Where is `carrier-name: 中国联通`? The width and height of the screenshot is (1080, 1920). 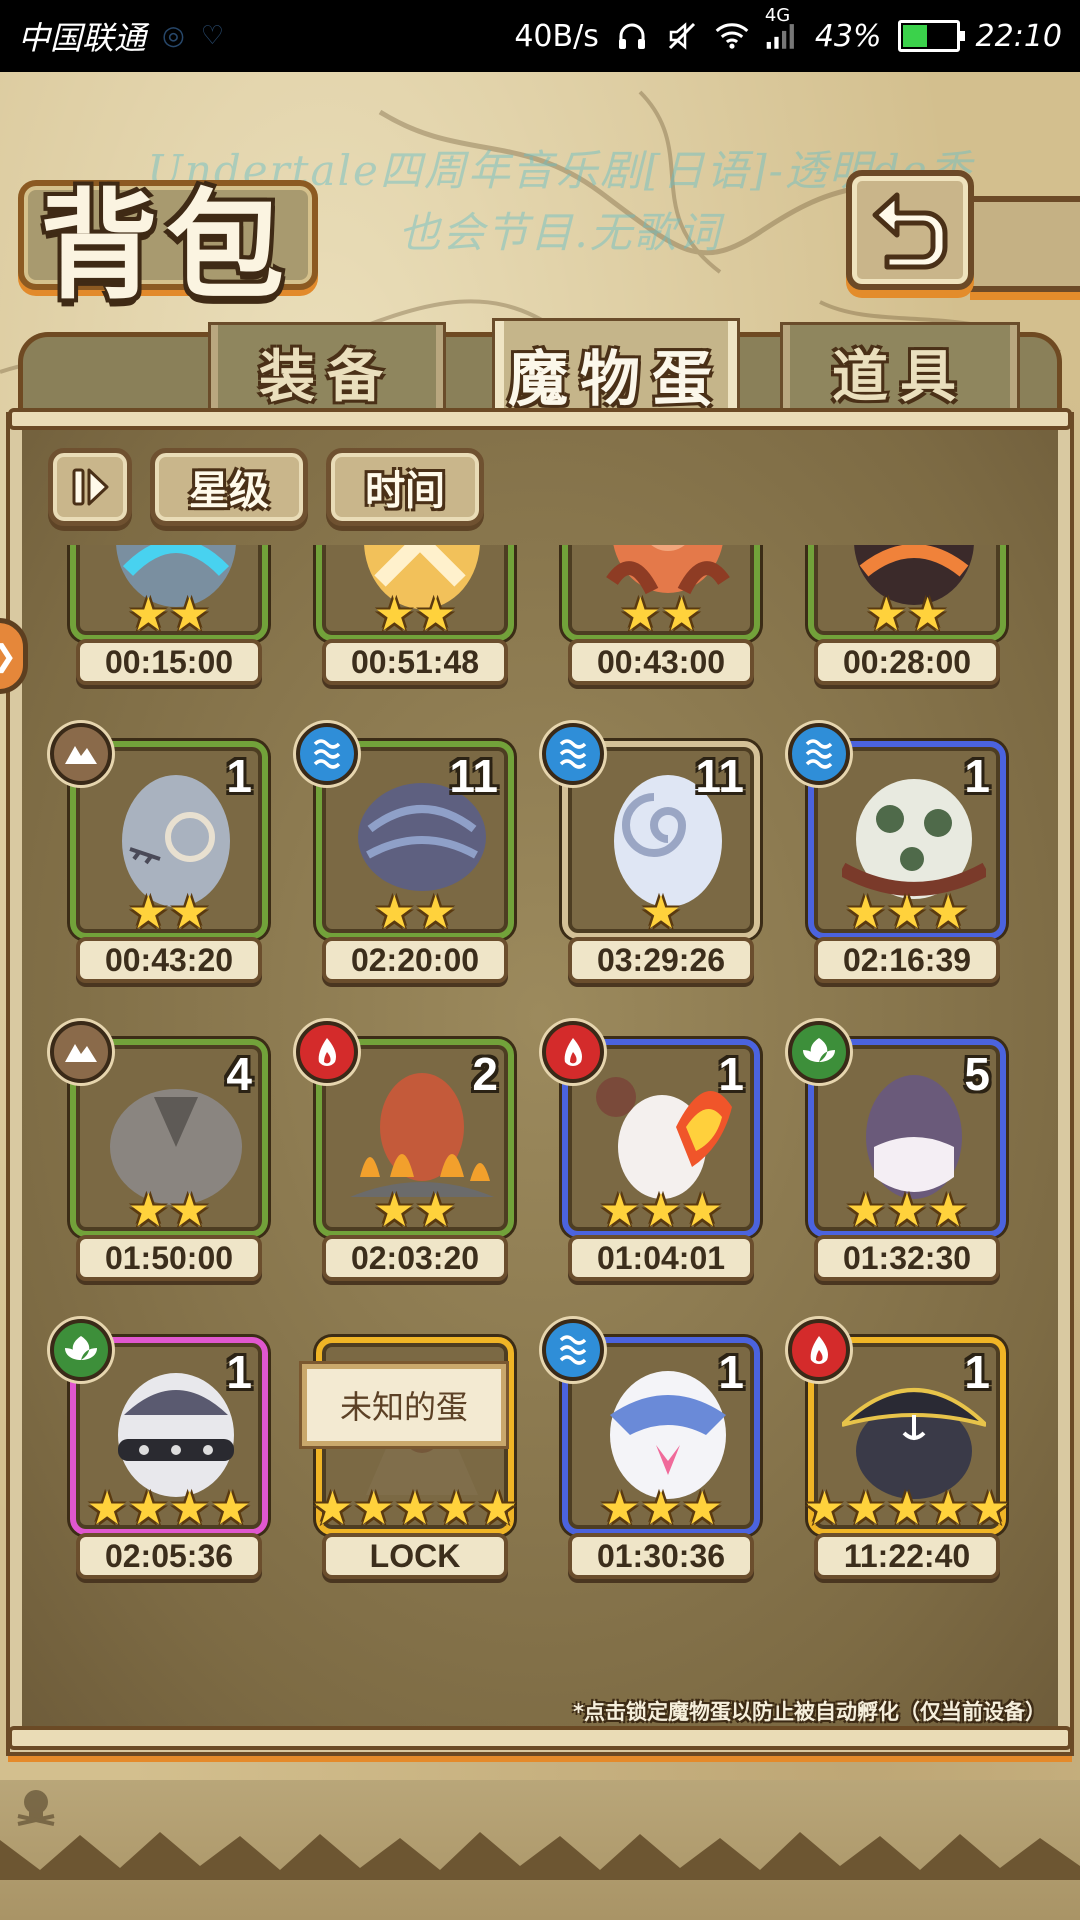 carrier-name: 中国联通 is located at coordinates (82, 38).